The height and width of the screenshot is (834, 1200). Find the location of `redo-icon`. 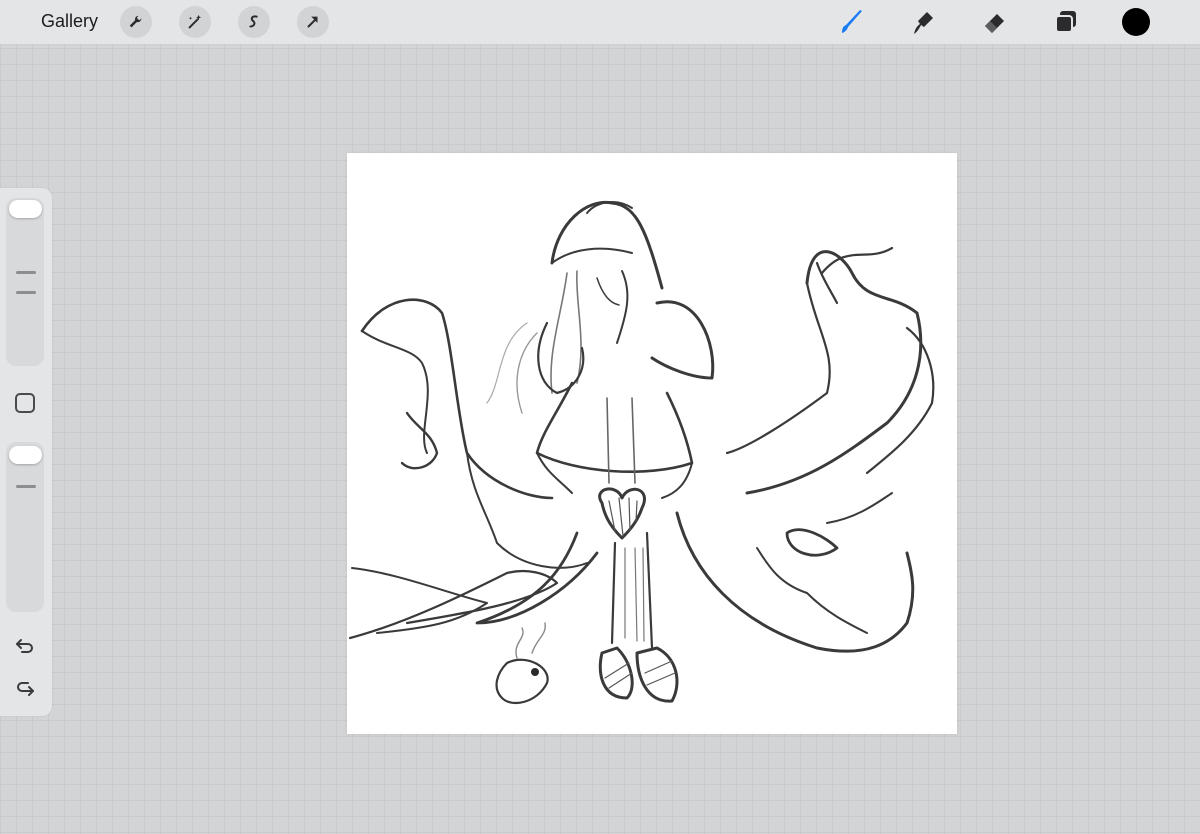

redo-icon is located at coordinates (25, 689).